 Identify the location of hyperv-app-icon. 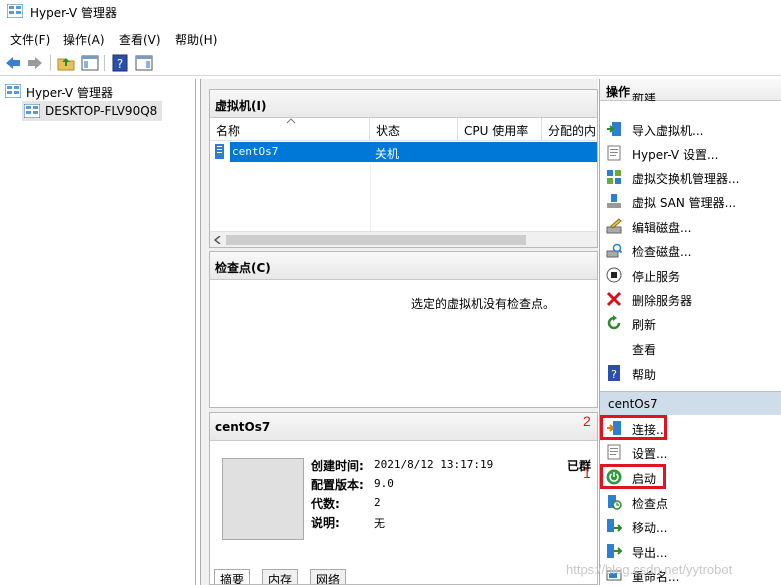
(15, 11).